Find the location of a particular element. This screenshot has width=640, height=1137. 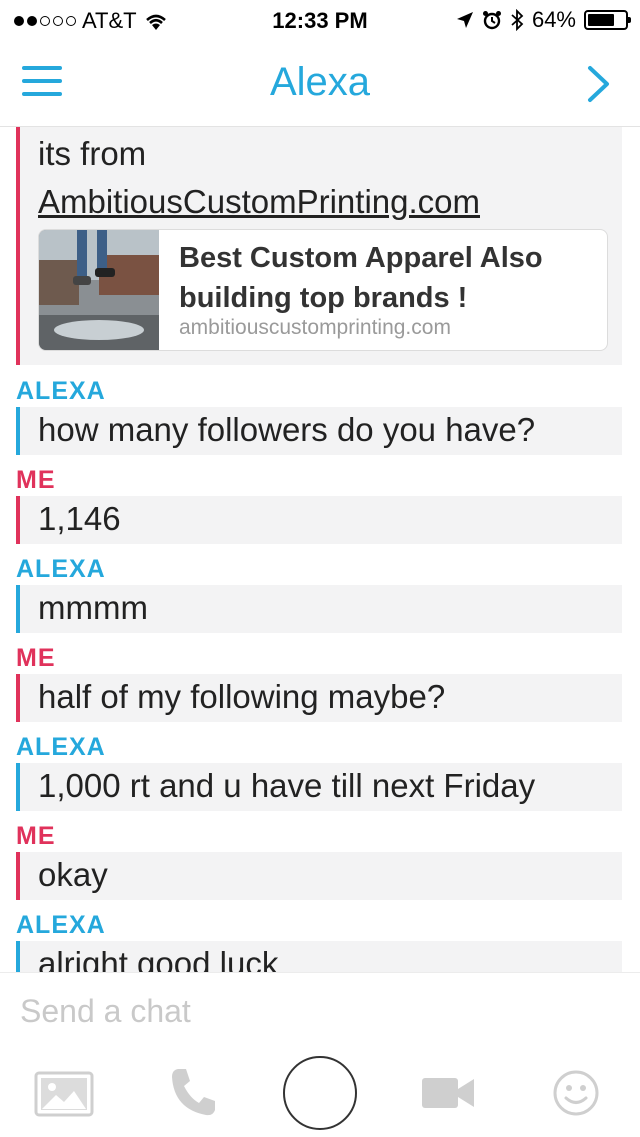

chat-toolbar is located at coordinates (320, 1094).